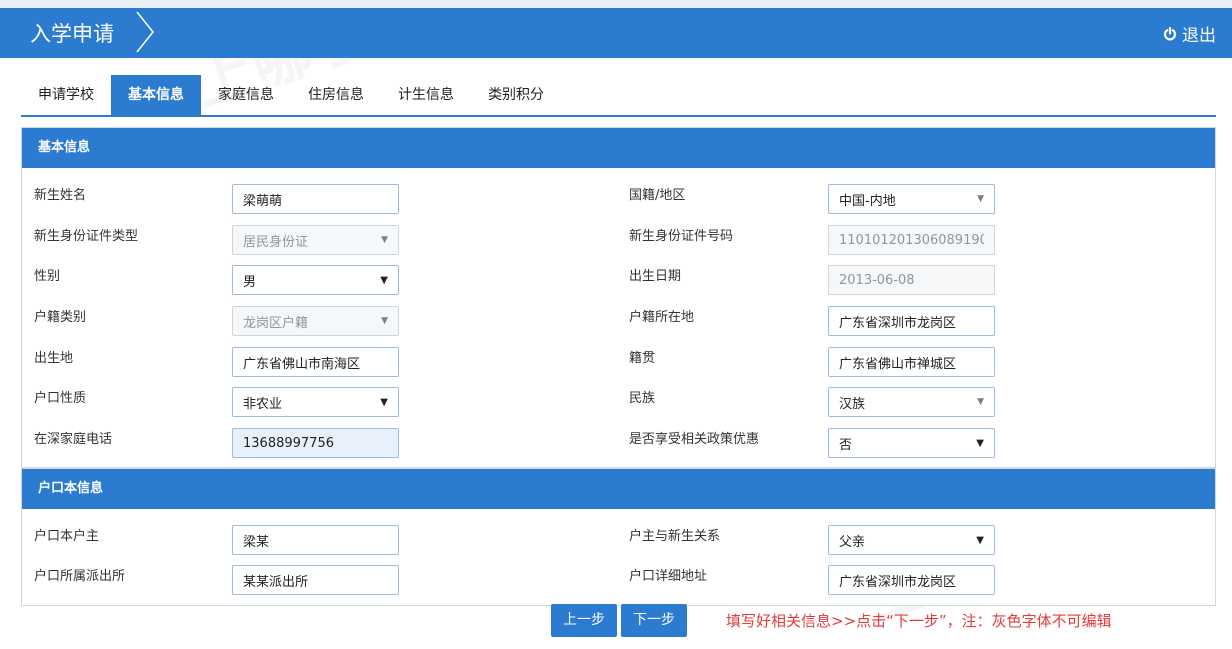 This screenshot has width=1232, height=649. What do you see at coordinates (618, 364) in the screenshot?
I see `form-row: 出生地 广东省佛山市南海区 籍贯 广东省佛山市禅城区` at bounding box center [618, 364].